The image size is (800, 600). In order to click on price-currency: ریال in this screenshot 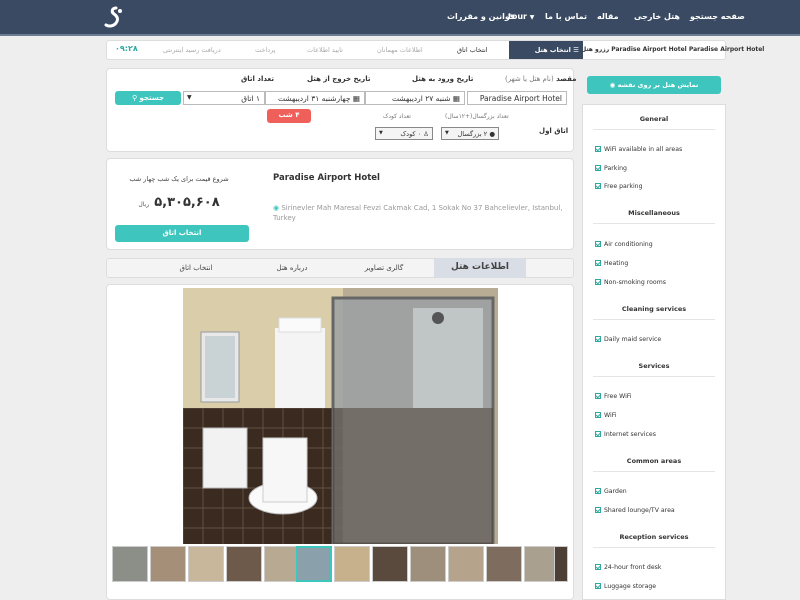, I will do `click(144, 204)`.